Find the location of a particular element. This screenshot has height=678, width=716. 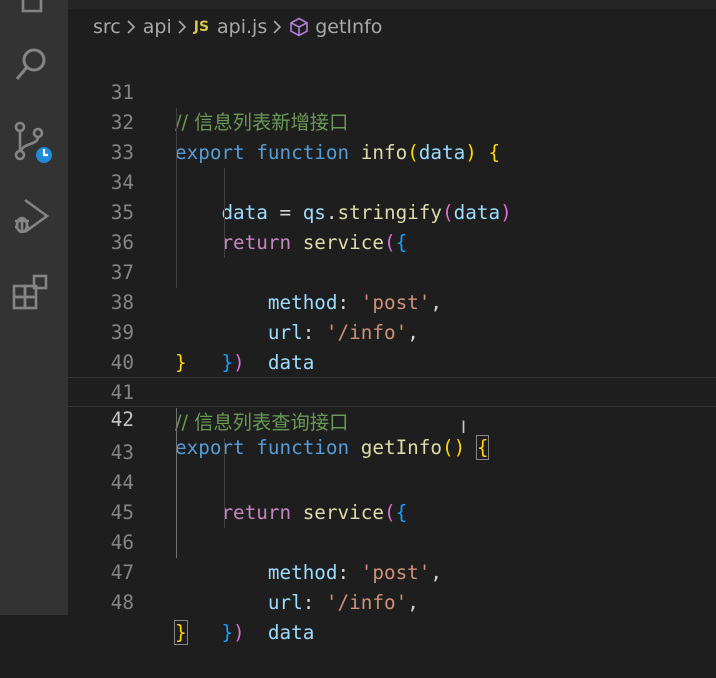

breadcrumb-folder-api: api is located at coordinates (157, 27).